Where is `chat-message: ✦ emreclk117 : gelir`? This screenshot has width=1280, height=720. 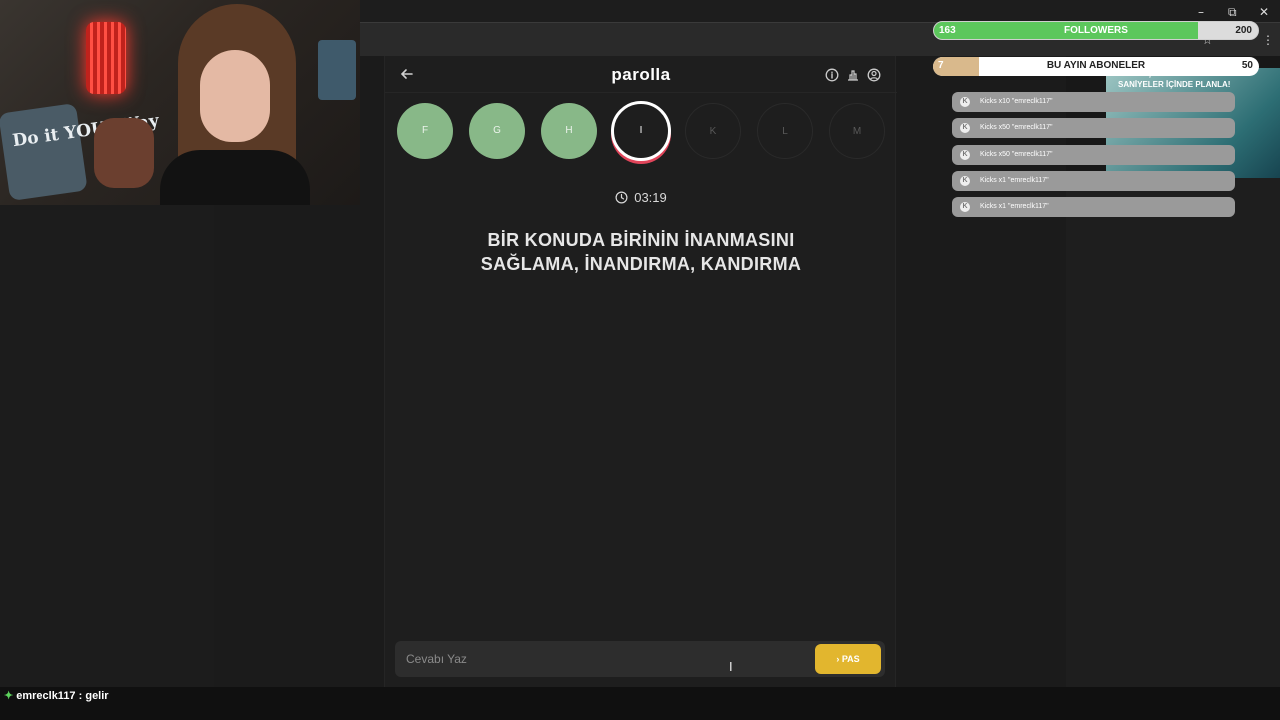
chat-message: ✦ emreclk117 : gelir is located at coordinates (56, 695).